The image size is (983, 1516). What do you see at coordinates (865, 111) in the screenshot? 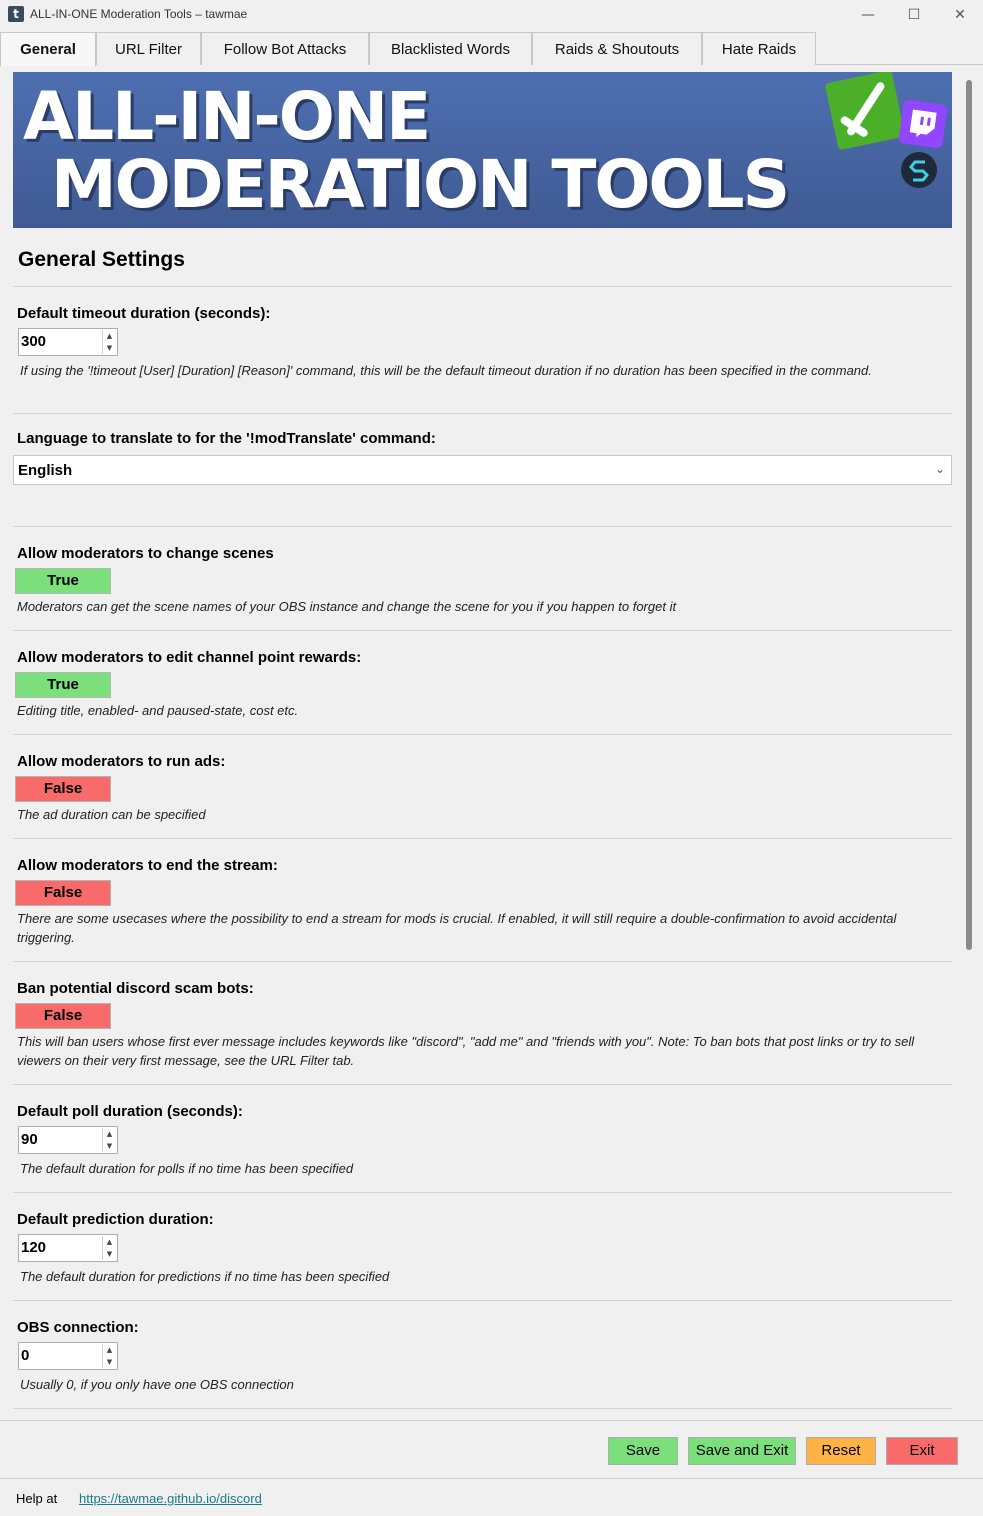
I see `sword-logo-icon` at bounding box center [865, 111].